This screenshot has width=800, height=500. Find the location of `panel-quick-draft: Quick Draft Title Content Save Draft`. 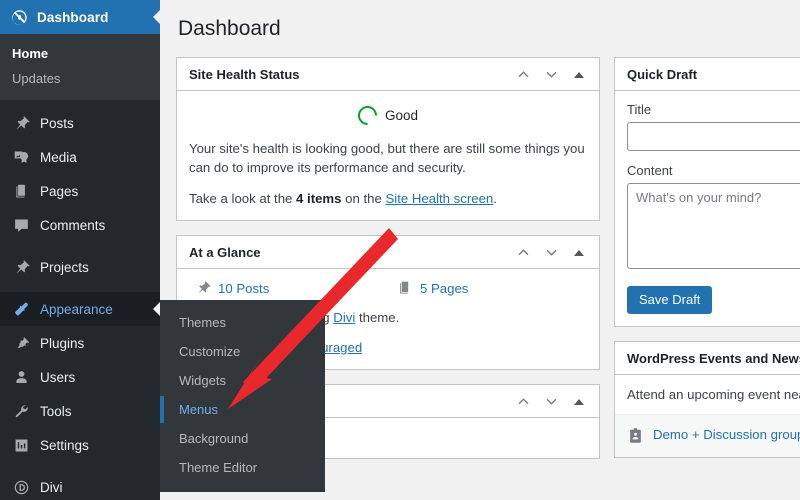

panel-quick-draft: Quick Draft Title Content Save Draft is located at coordinates (707, 192).